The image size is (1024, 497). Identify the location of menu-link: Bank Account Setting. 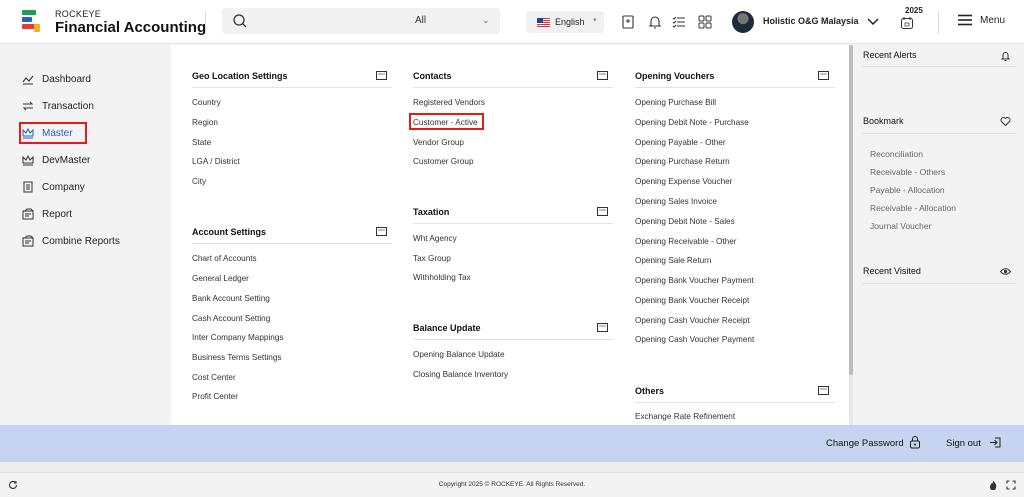
(231, 298).